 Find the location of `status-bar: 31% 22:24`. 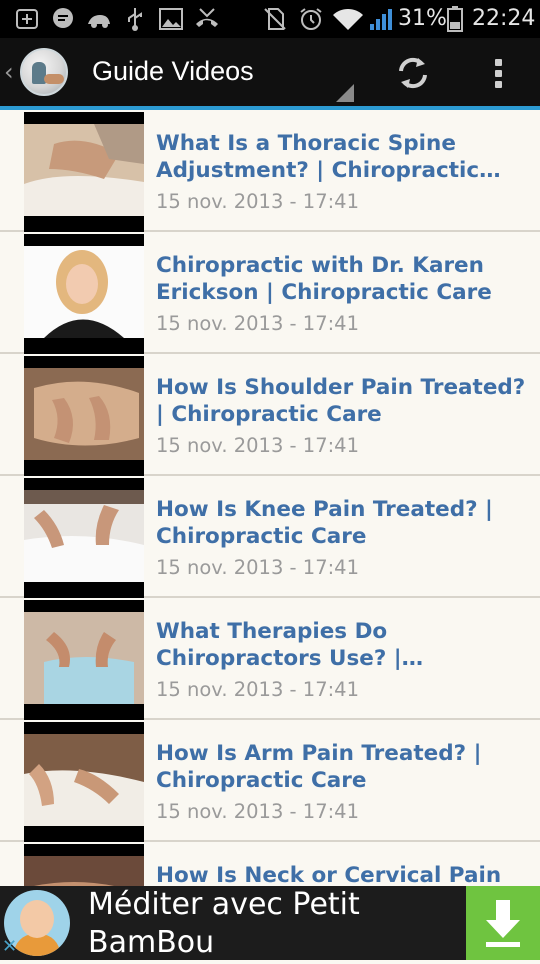

status-bar: 31% 22:24 is located at coordinates (270, 19).